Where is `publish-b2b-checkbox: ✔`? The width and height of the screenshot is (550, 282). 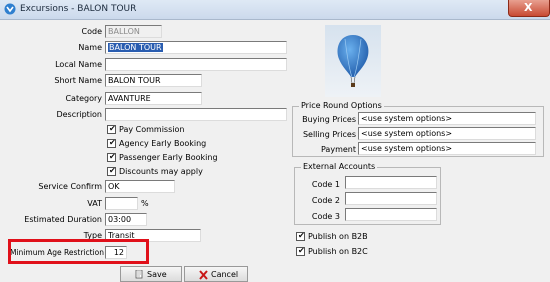
publish-b2b-checkbox: ✔ is located at coordinates (300, 236).